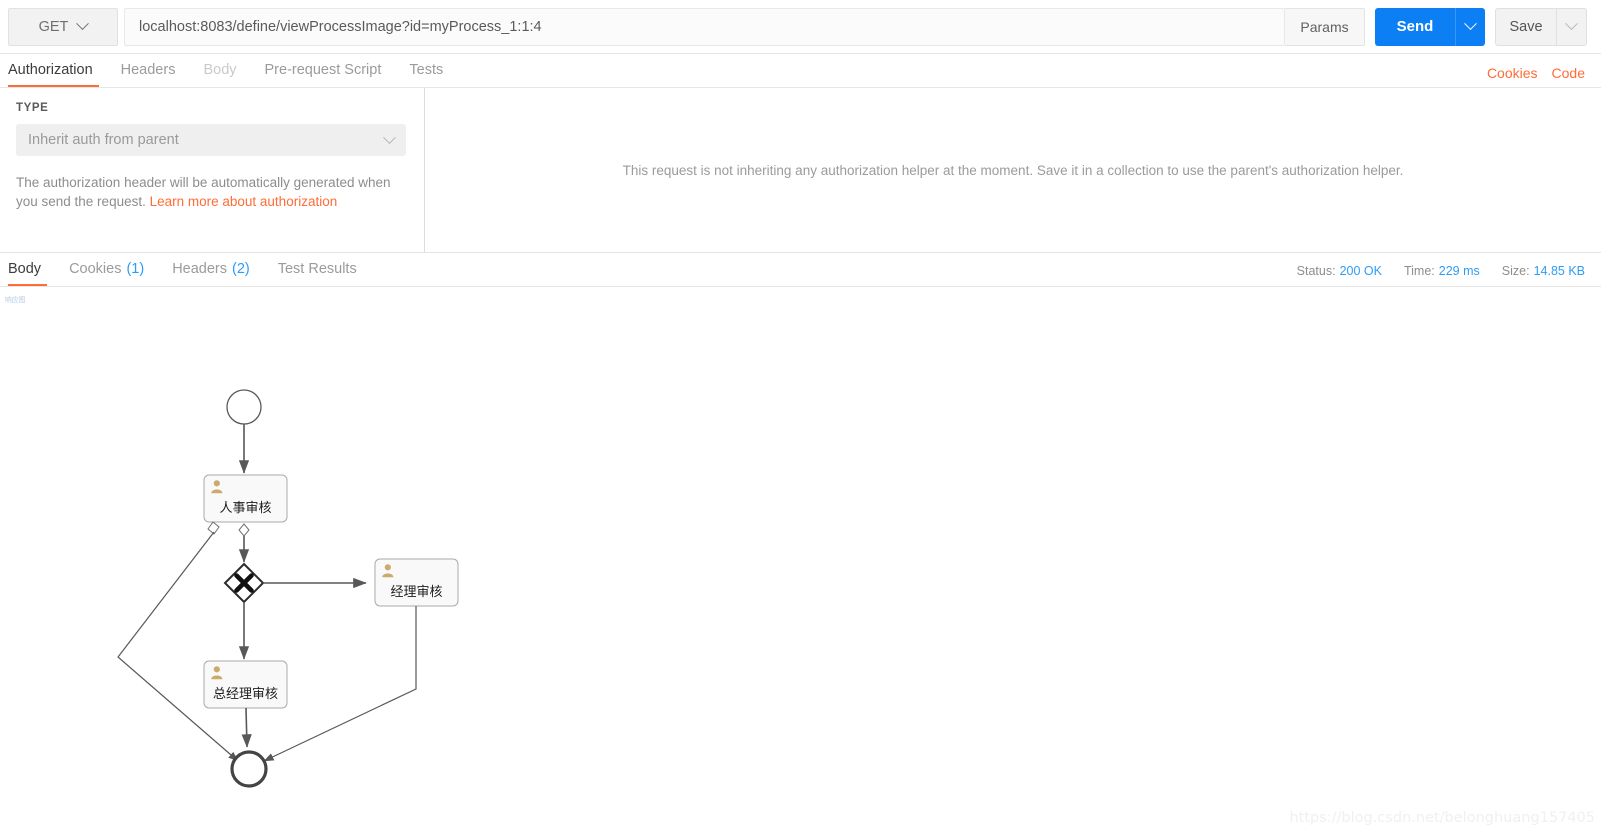 The image size is (1601, 836). Describe the element at coordinates (245, 498) in the screenshot. I see `task-renshi-shenhe: 人事审核` at that location.